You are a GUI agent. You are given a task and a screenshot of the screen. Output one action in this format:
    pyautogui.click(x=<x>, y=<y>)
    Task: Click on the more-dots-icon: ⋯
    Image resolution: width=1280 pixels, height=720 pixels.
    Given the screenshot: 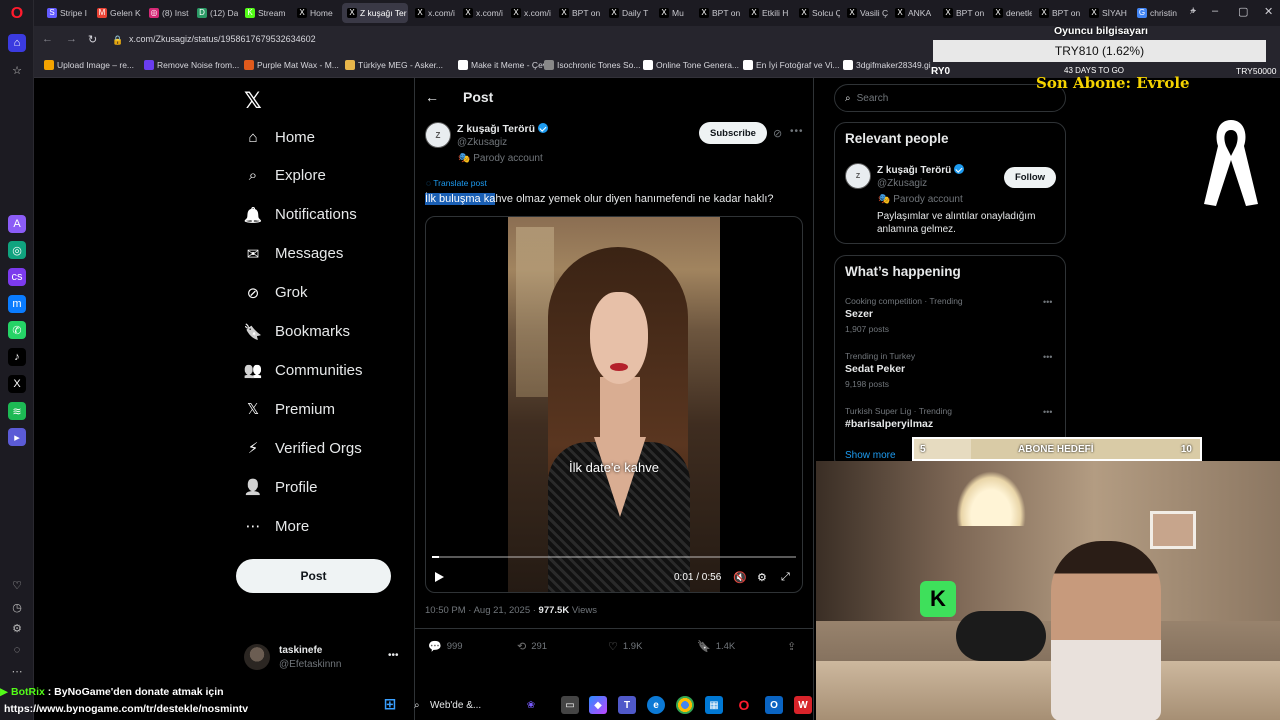 What is the action you would take?
    pyautogui.click(x=17, y=671)
    